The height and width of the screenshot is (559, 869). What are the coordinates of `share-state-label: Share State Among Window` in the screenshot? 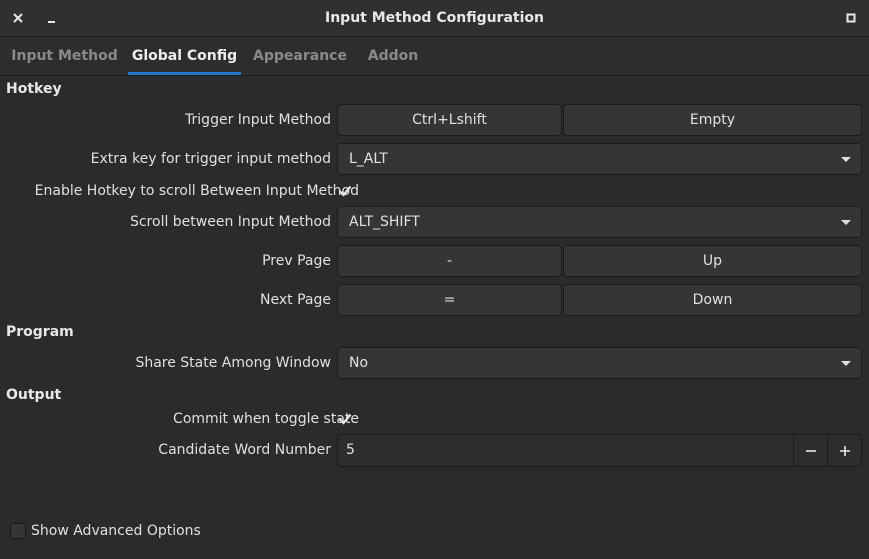 It's located at (233, 363).